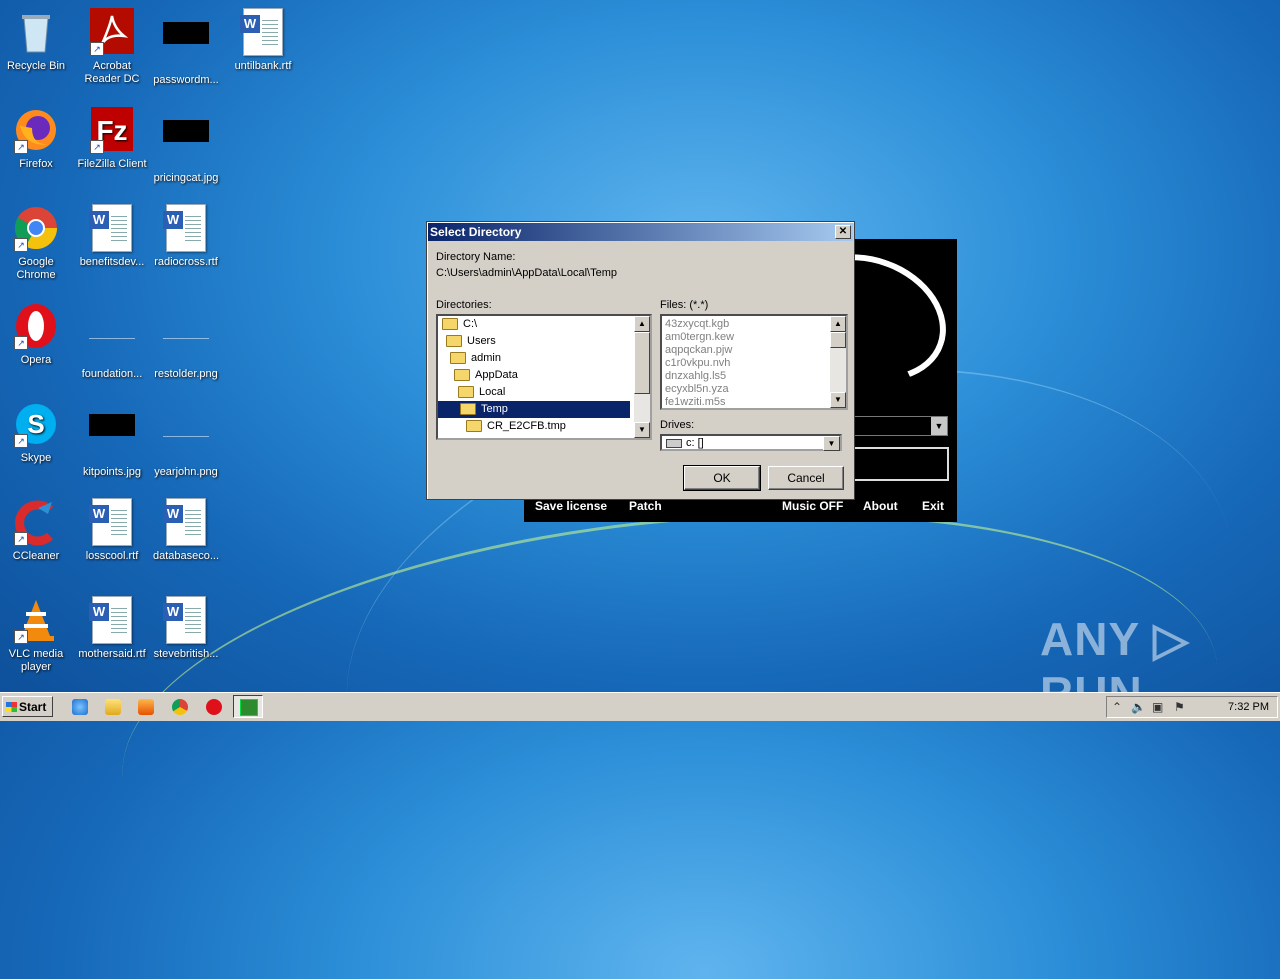 This screenshot has width=1280, height=979. Describe the element at coordinates (544, 392) in the screenshot. I see `directory-item: Local` at that location.